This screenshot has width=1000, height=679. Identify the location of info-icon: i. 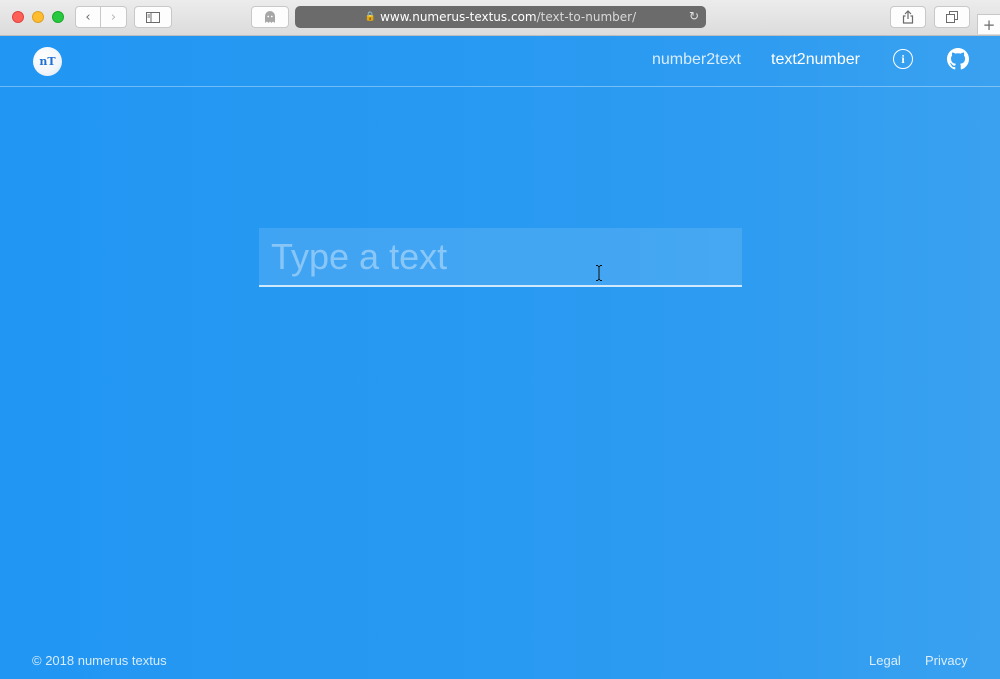
(903, 59).